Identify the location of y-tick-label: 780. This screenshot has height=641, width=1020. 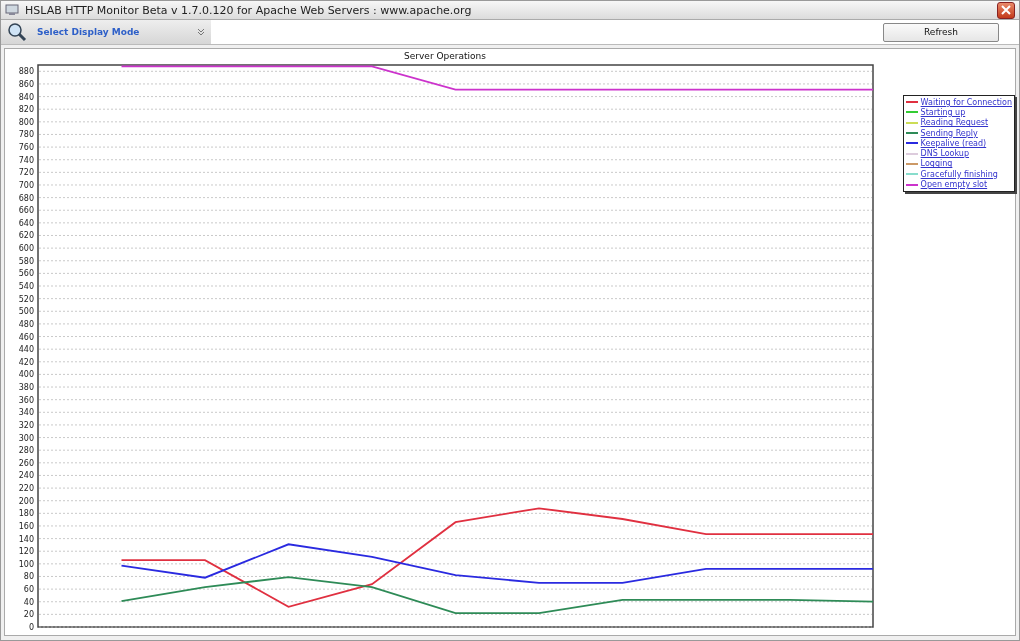
(26, 135).